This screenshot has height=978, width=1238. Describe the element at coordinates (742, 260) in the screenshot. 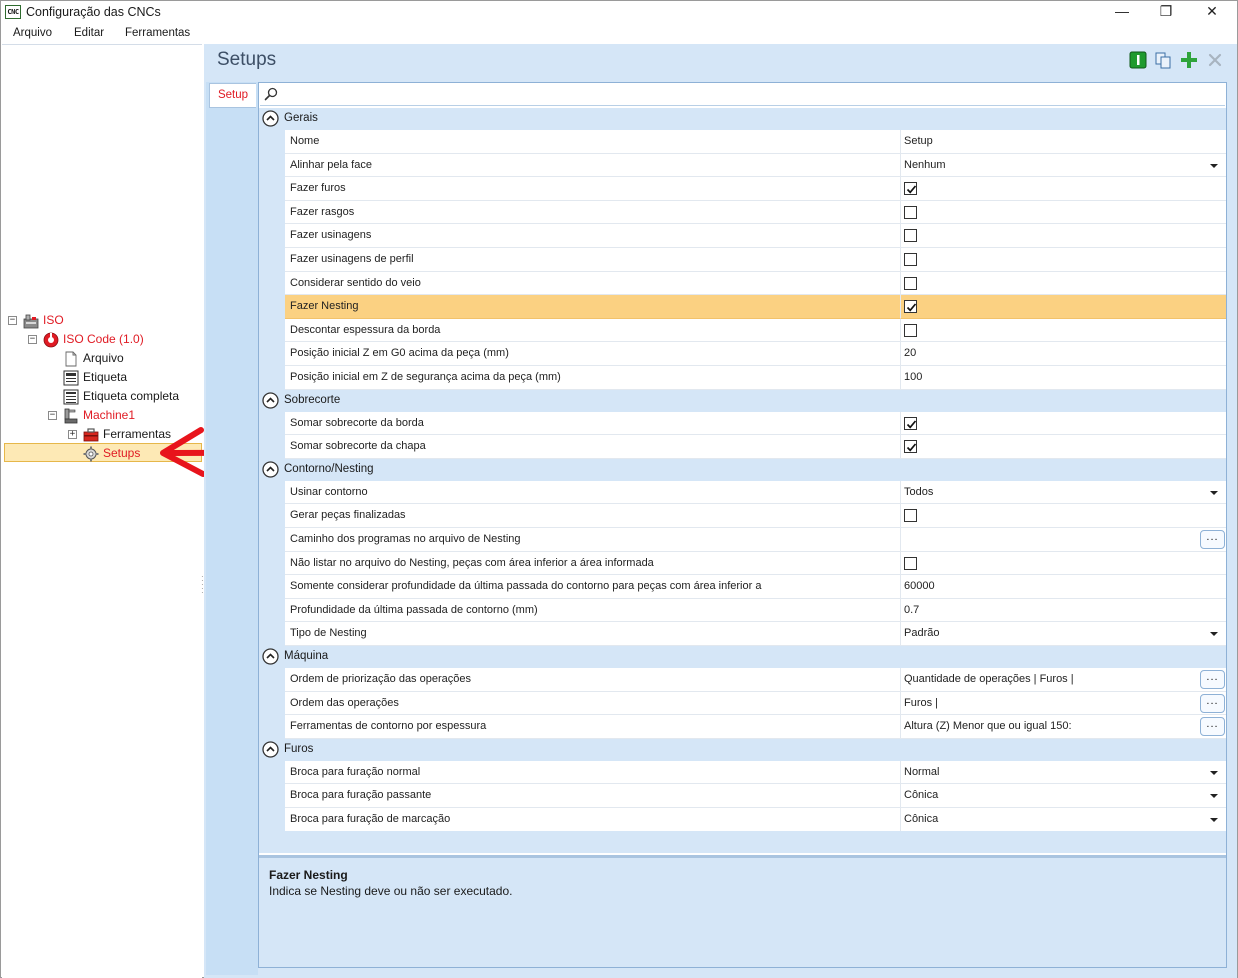

I see `property-row: Fazer usinagens de perfil` at that location.